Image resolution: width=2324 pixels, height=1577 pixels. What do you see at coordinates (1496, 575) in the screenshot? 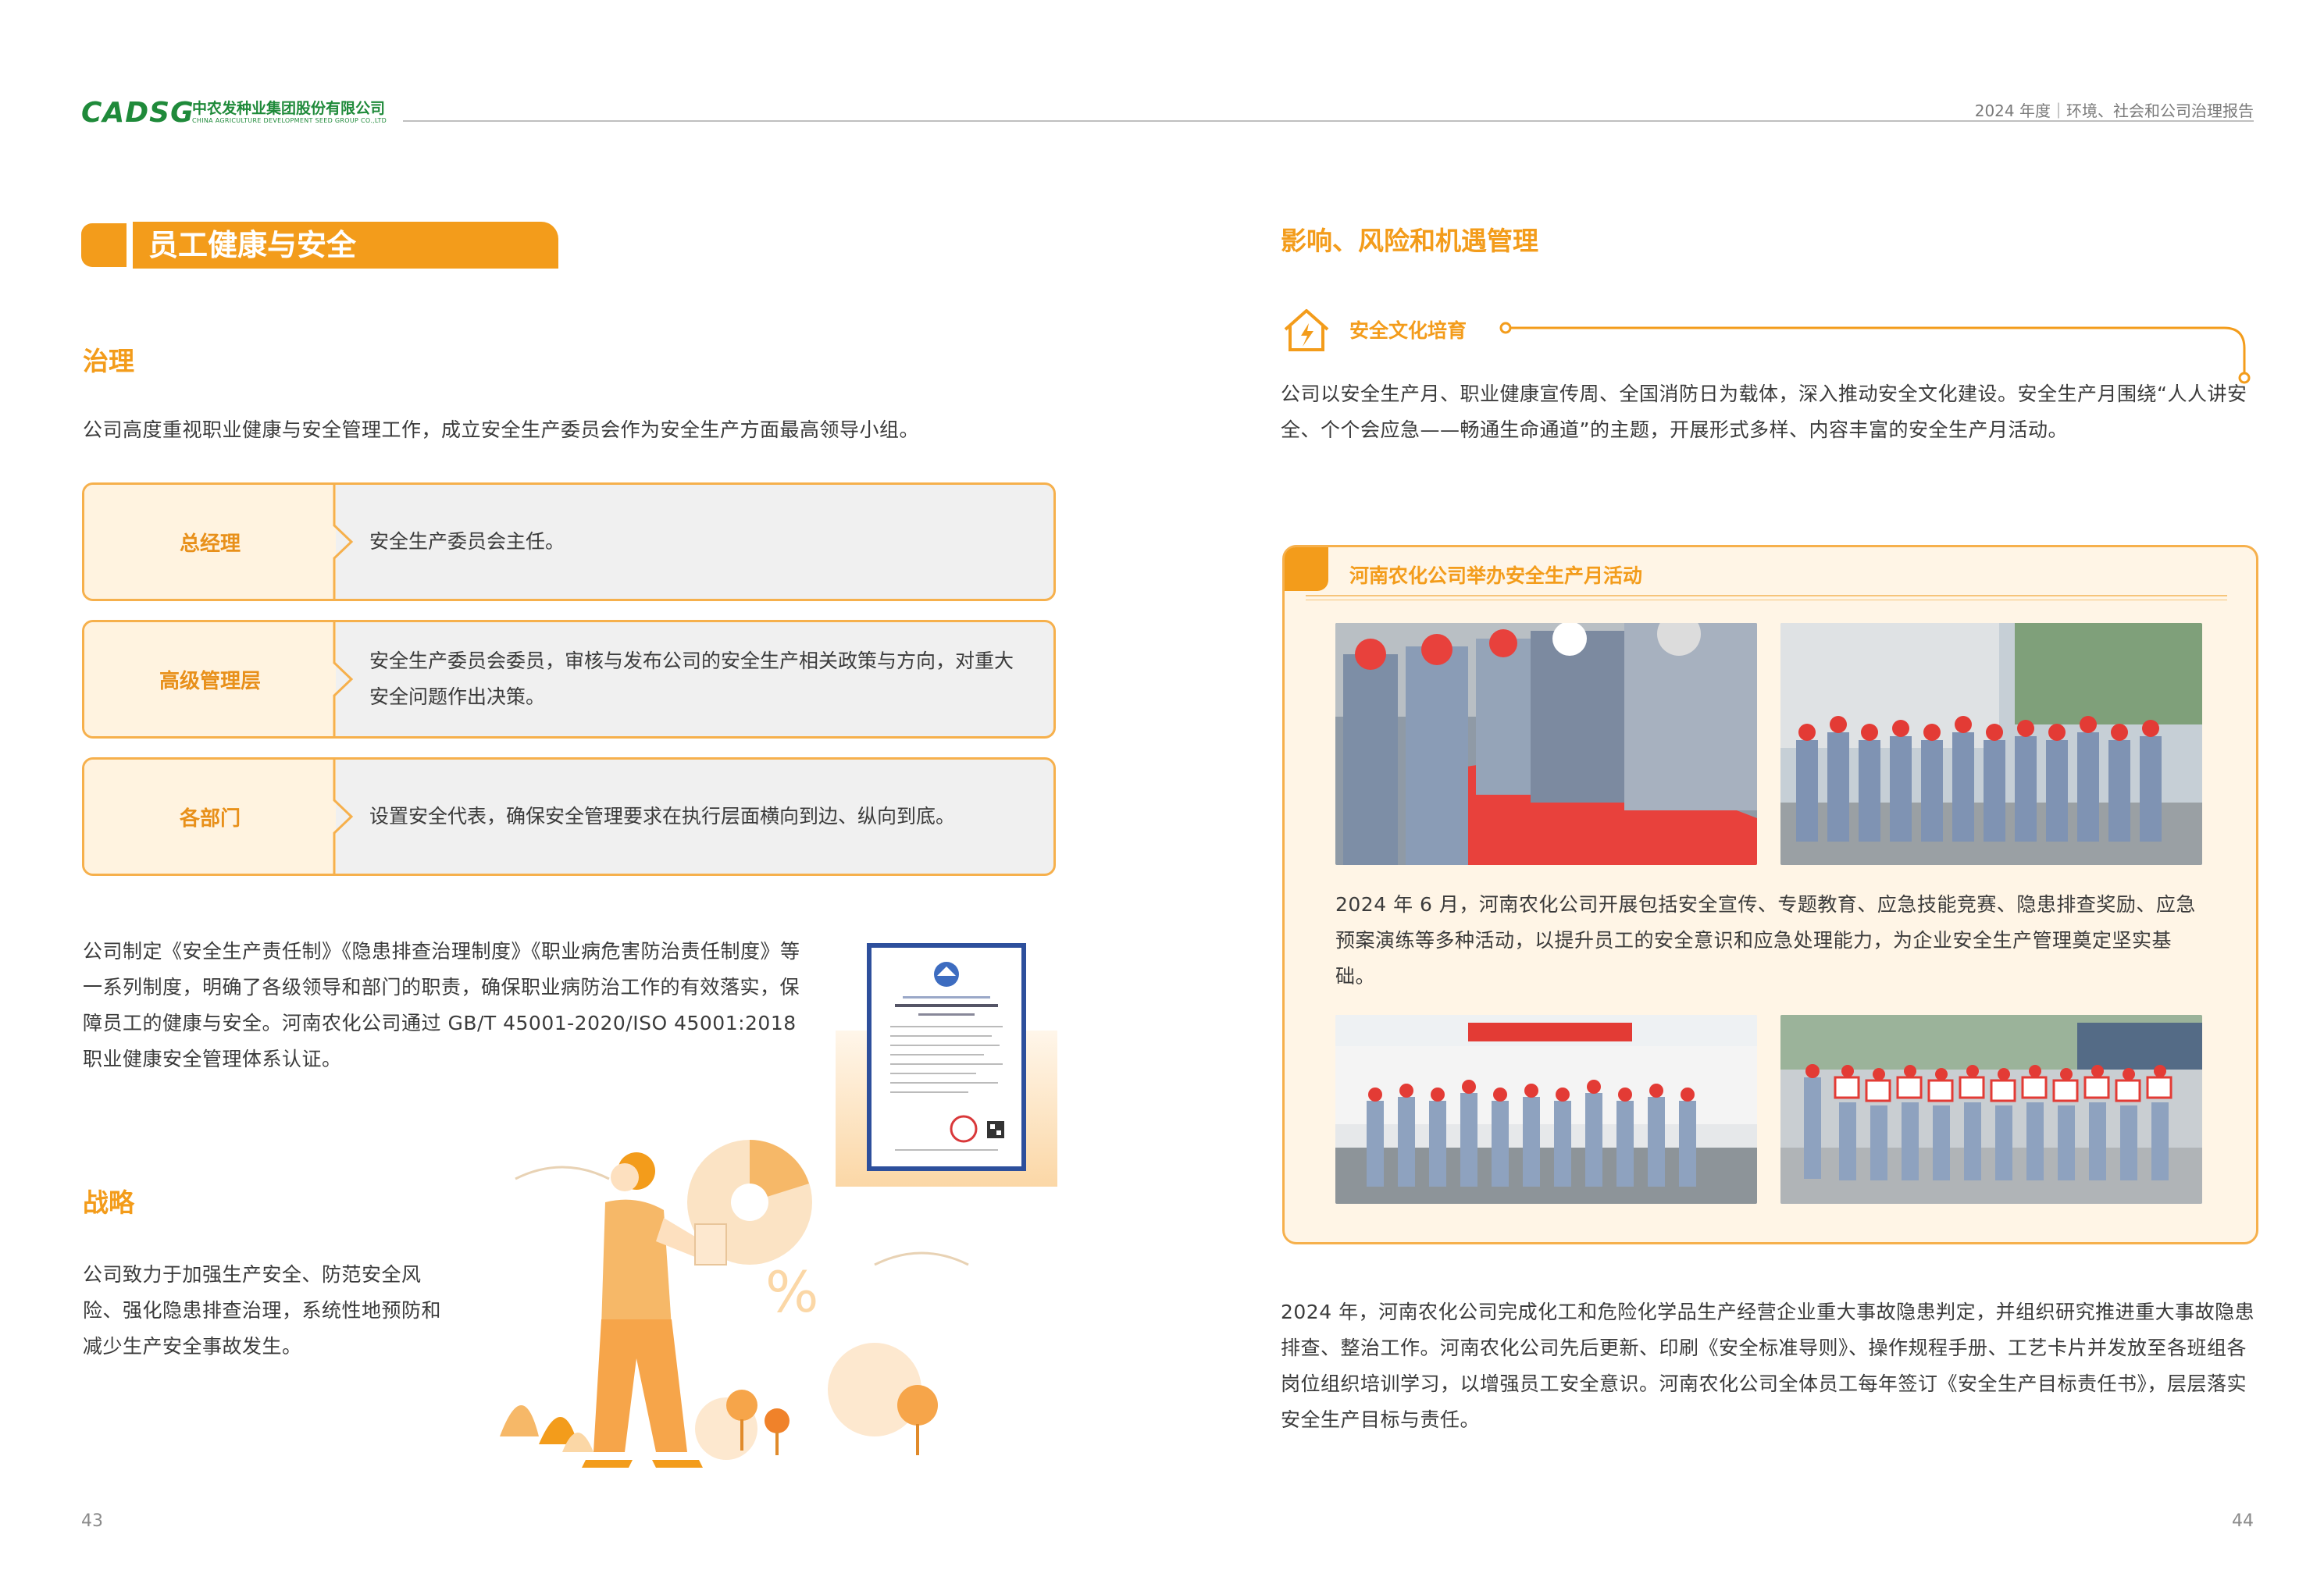
I see `activity-box-title: 河南农化公司举办安全生产月活动` at bounding box center [1496, 575].